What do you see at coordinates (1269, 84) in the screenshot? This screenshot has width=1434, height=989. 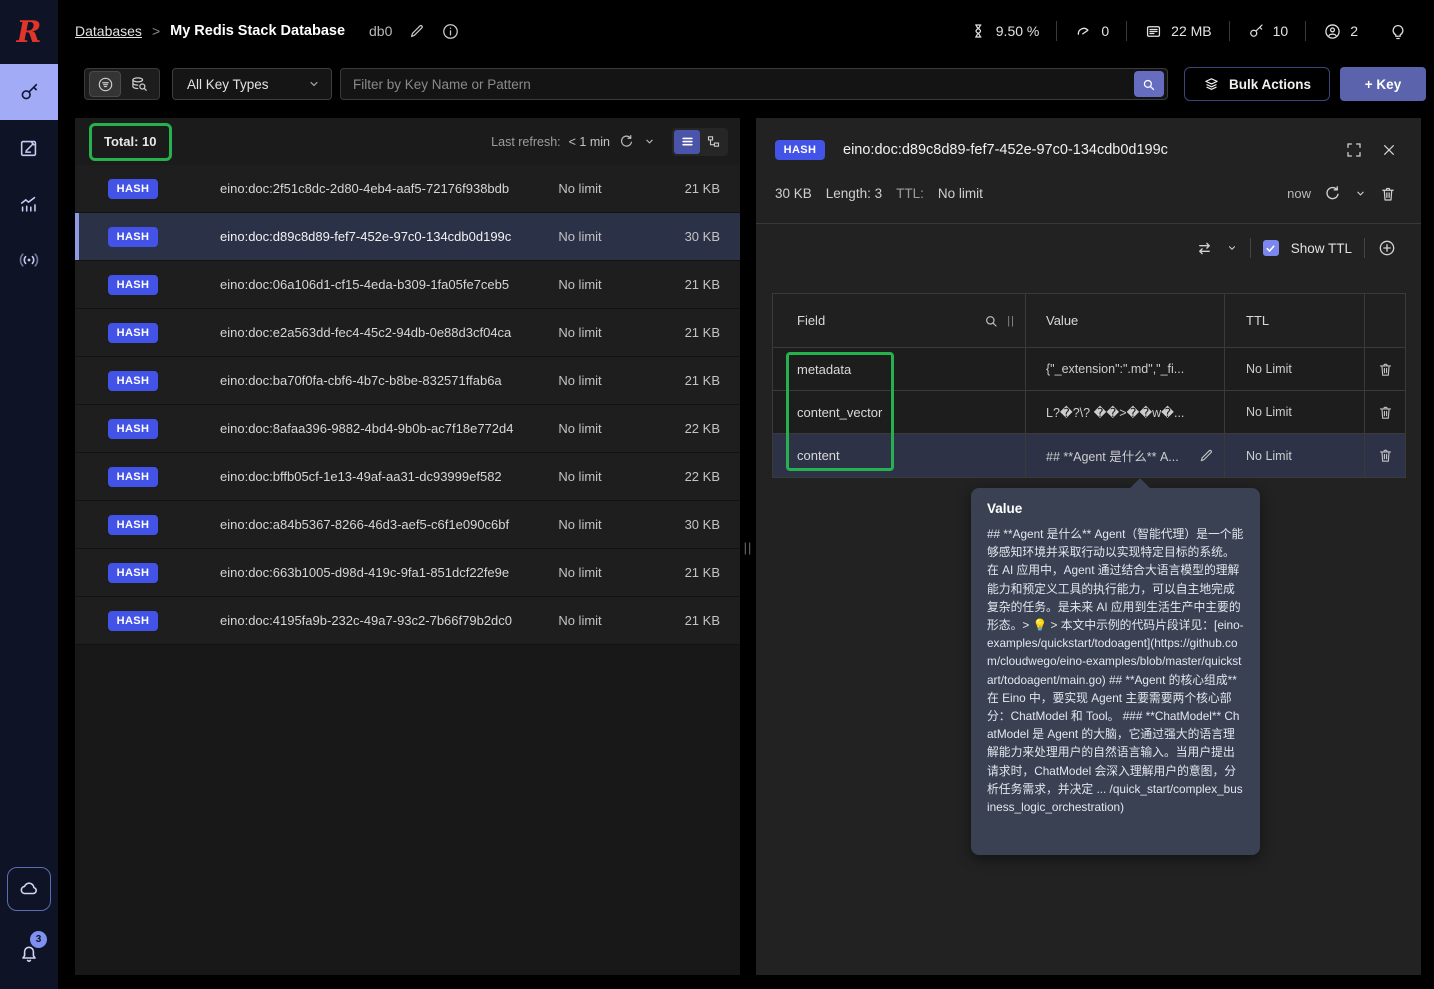 I see `bulk-actions-label: Bulk Actions` at bounding box center [1269, 84].